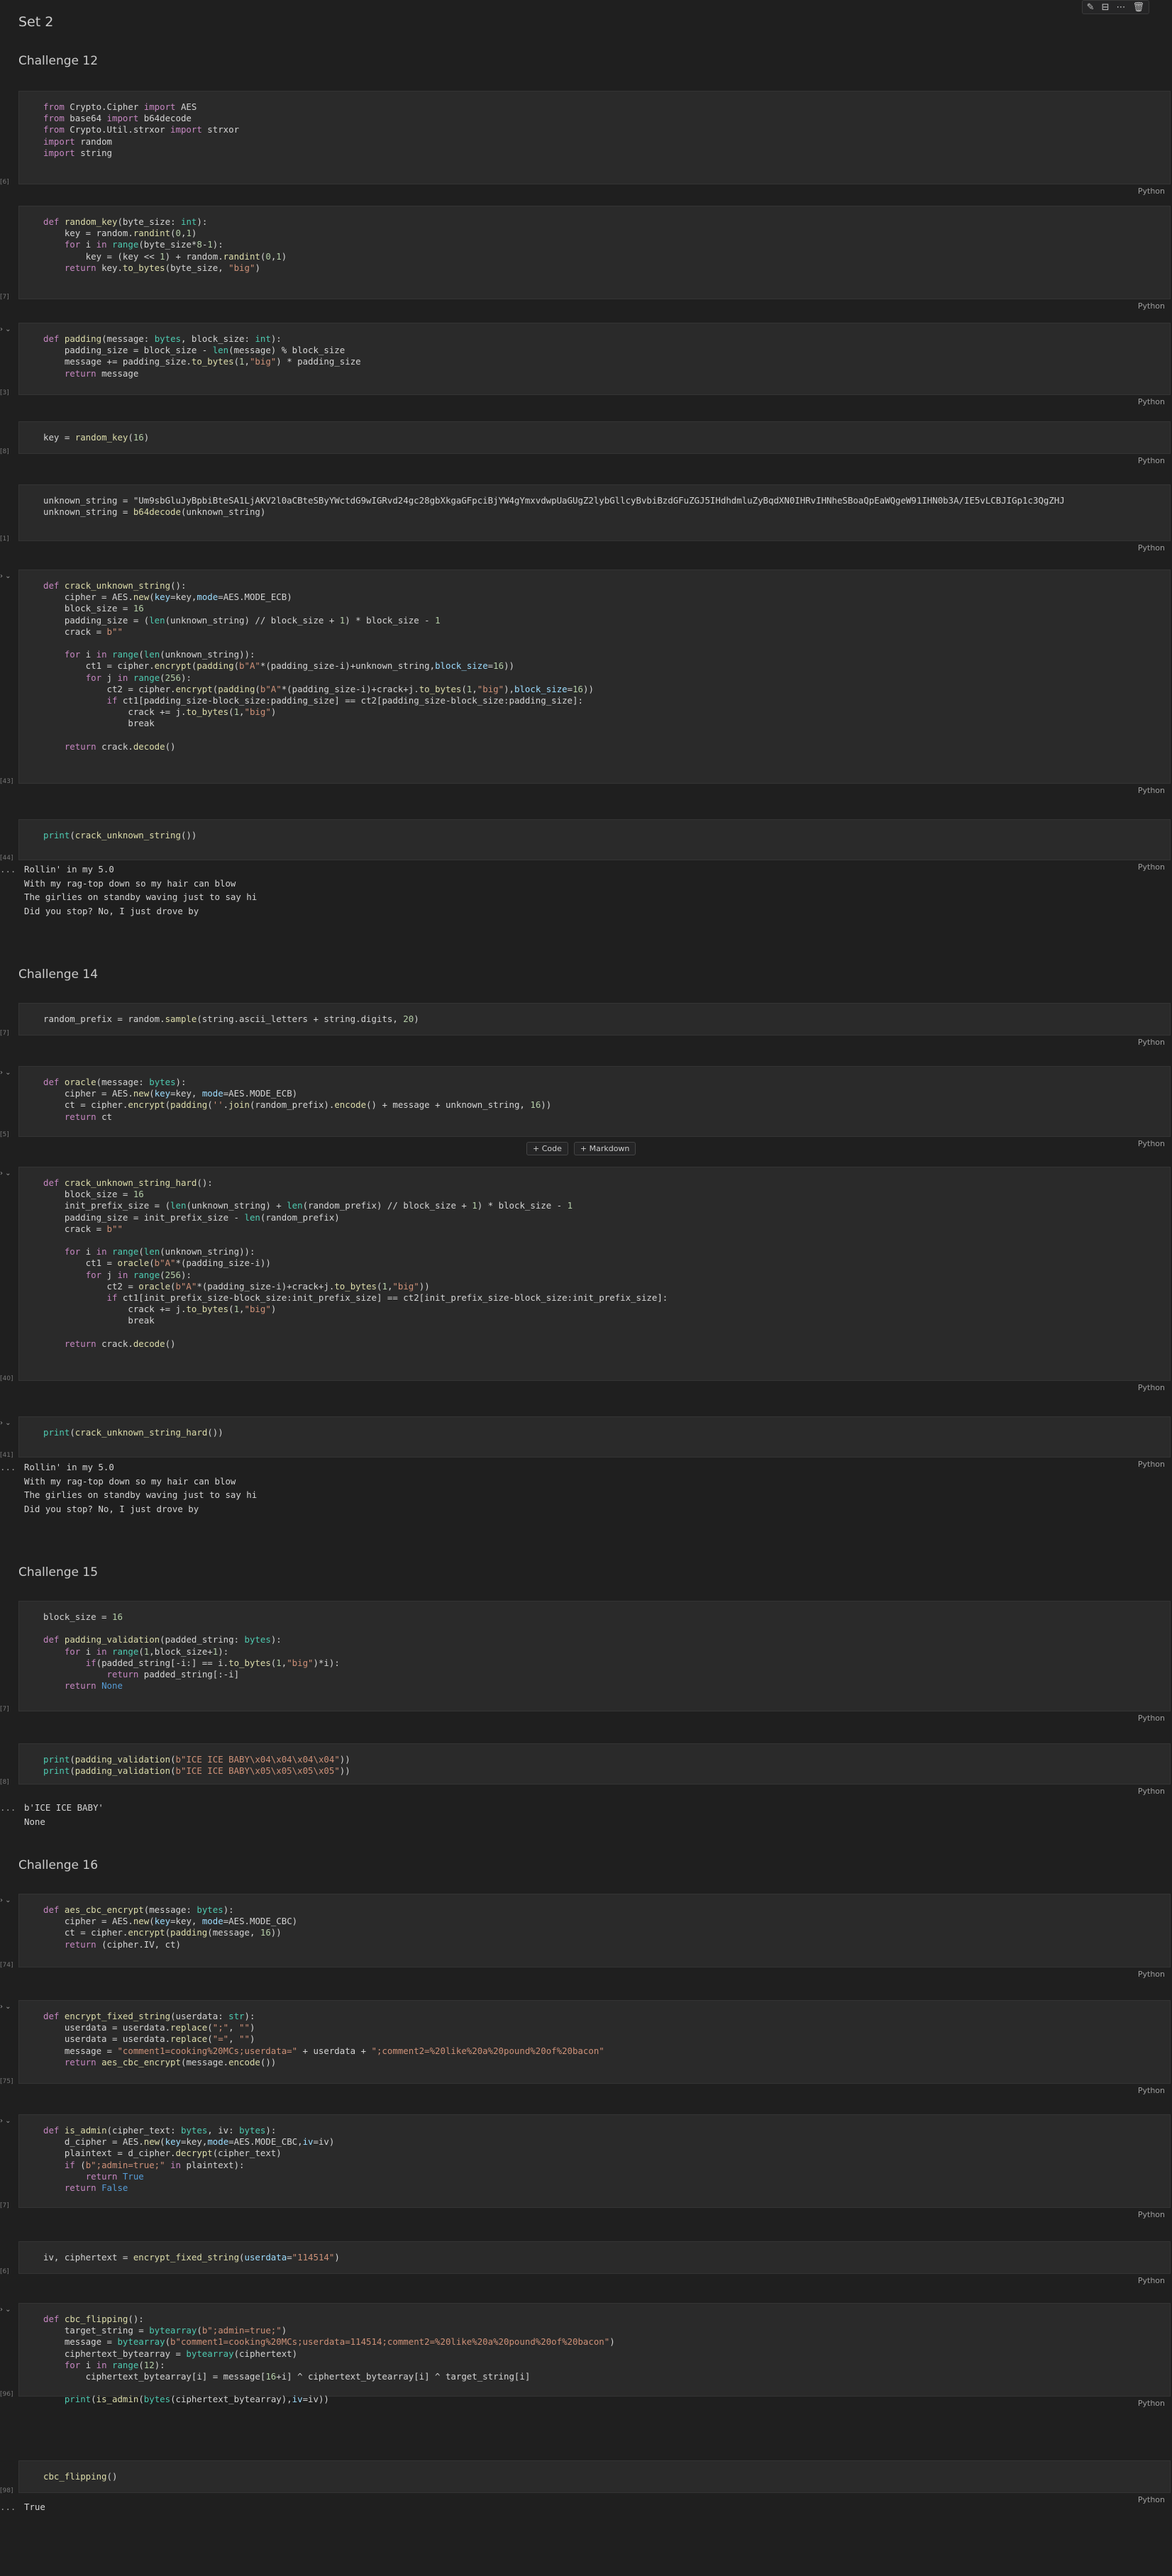 This screenshot has height=2576, width=1172. I want to click on code-editor: print(crack_unknown_string_hard()), so click(594, 1437).